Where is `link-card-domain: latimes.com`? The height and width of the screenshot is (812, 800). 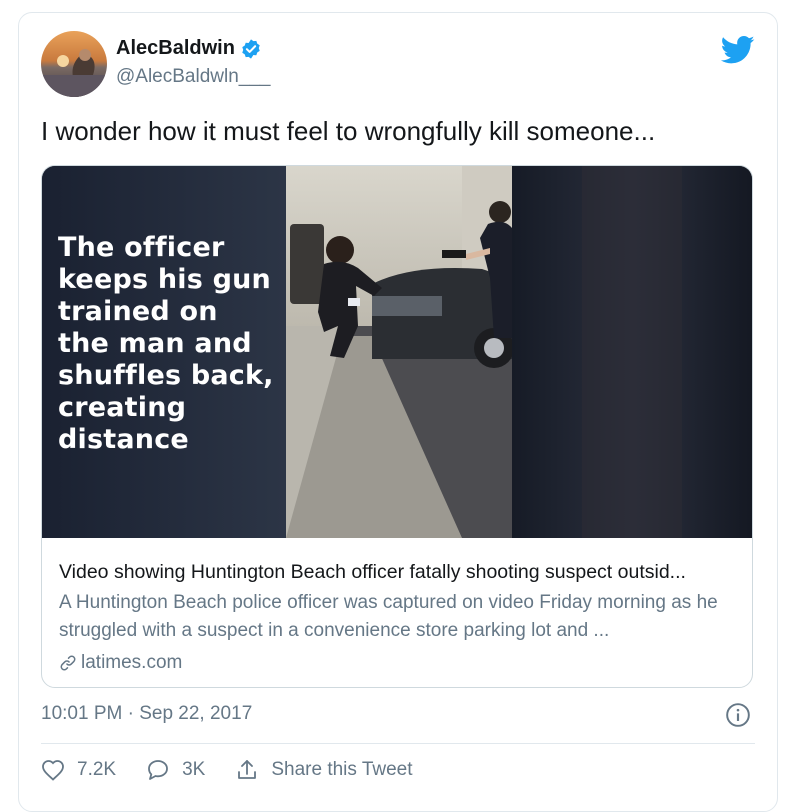
link-card-domain: latimes.com is located at coordinates (132, 662).